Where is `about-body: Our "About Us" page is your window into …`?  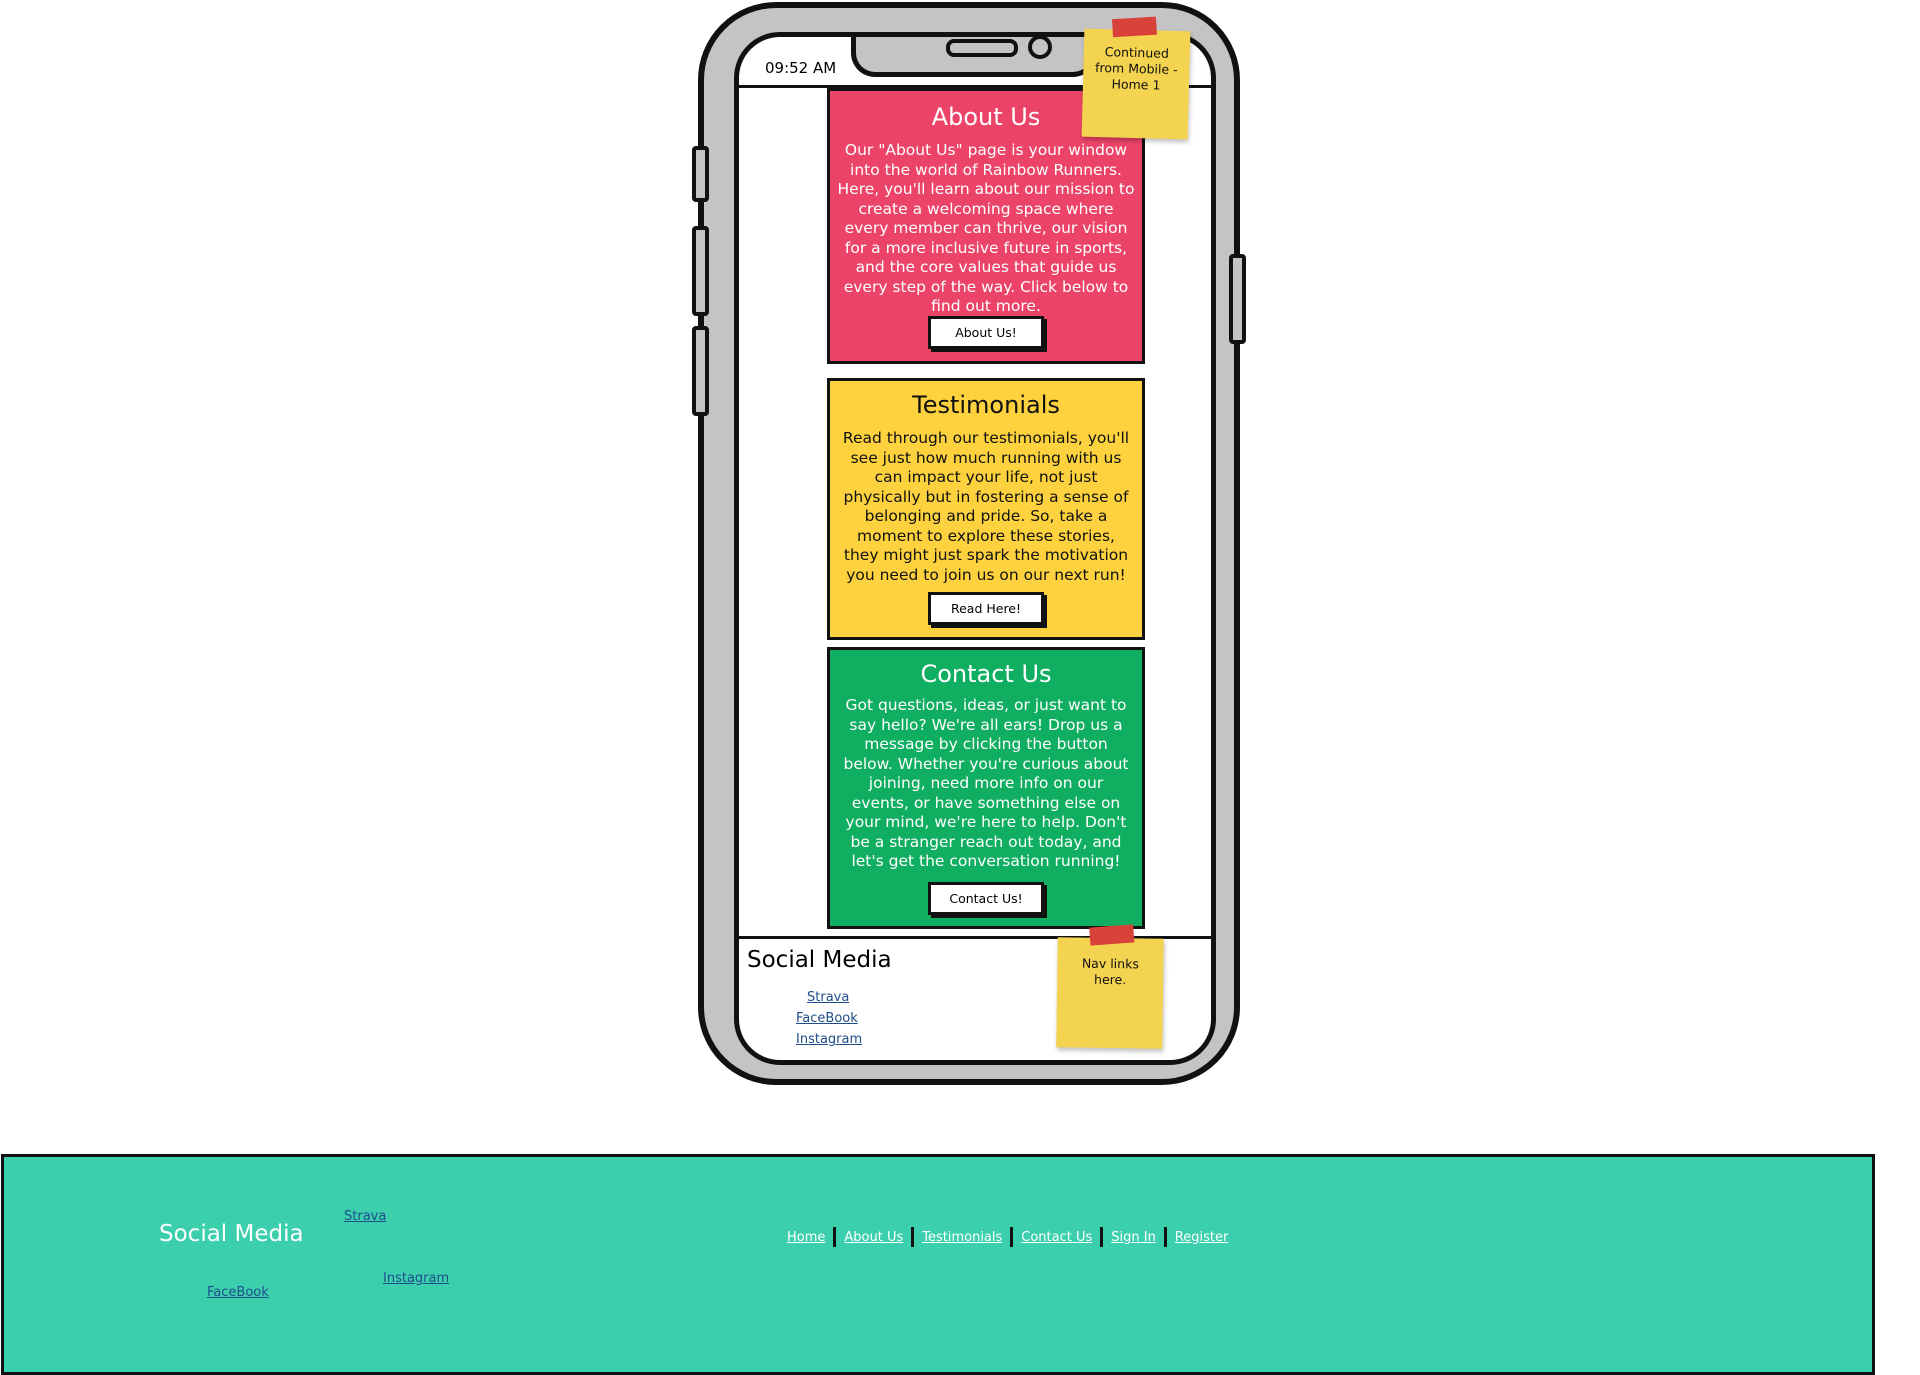 about-body: Our "About Us" page is your window into … is located at coordinates (986, 228).